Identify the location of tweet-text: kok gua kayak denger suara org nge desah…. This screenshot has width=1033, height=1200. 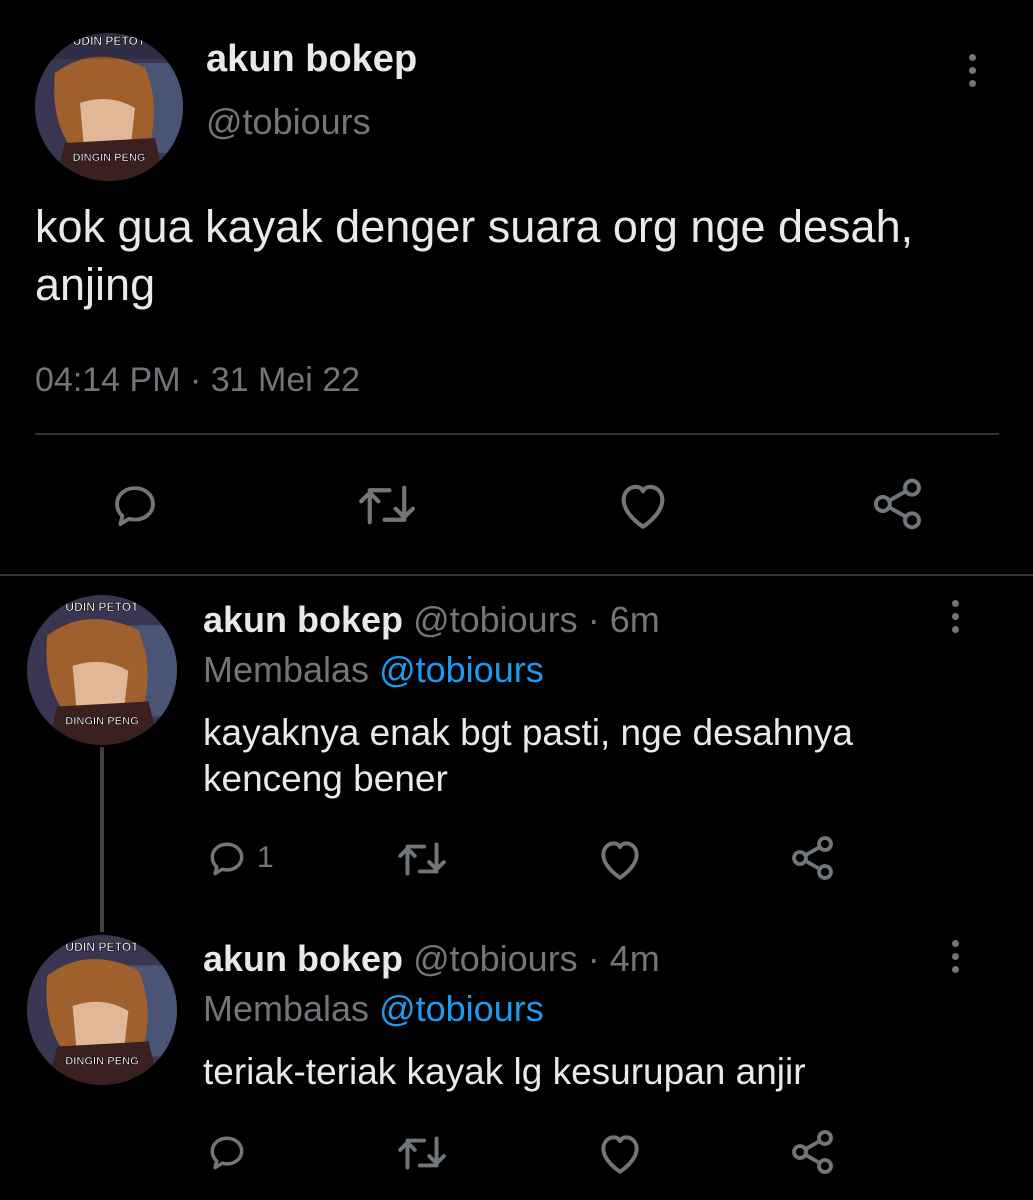
(474, 255).